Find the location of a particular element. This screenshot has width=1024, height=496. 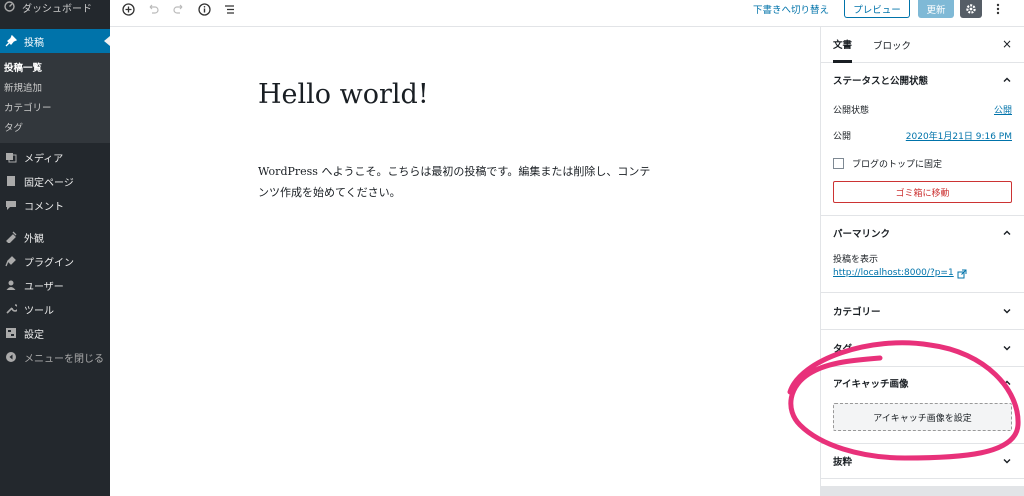

editor-toolbar: 下書きへ切り替え プレビュー 更新 is located at coordinates (567, 13).